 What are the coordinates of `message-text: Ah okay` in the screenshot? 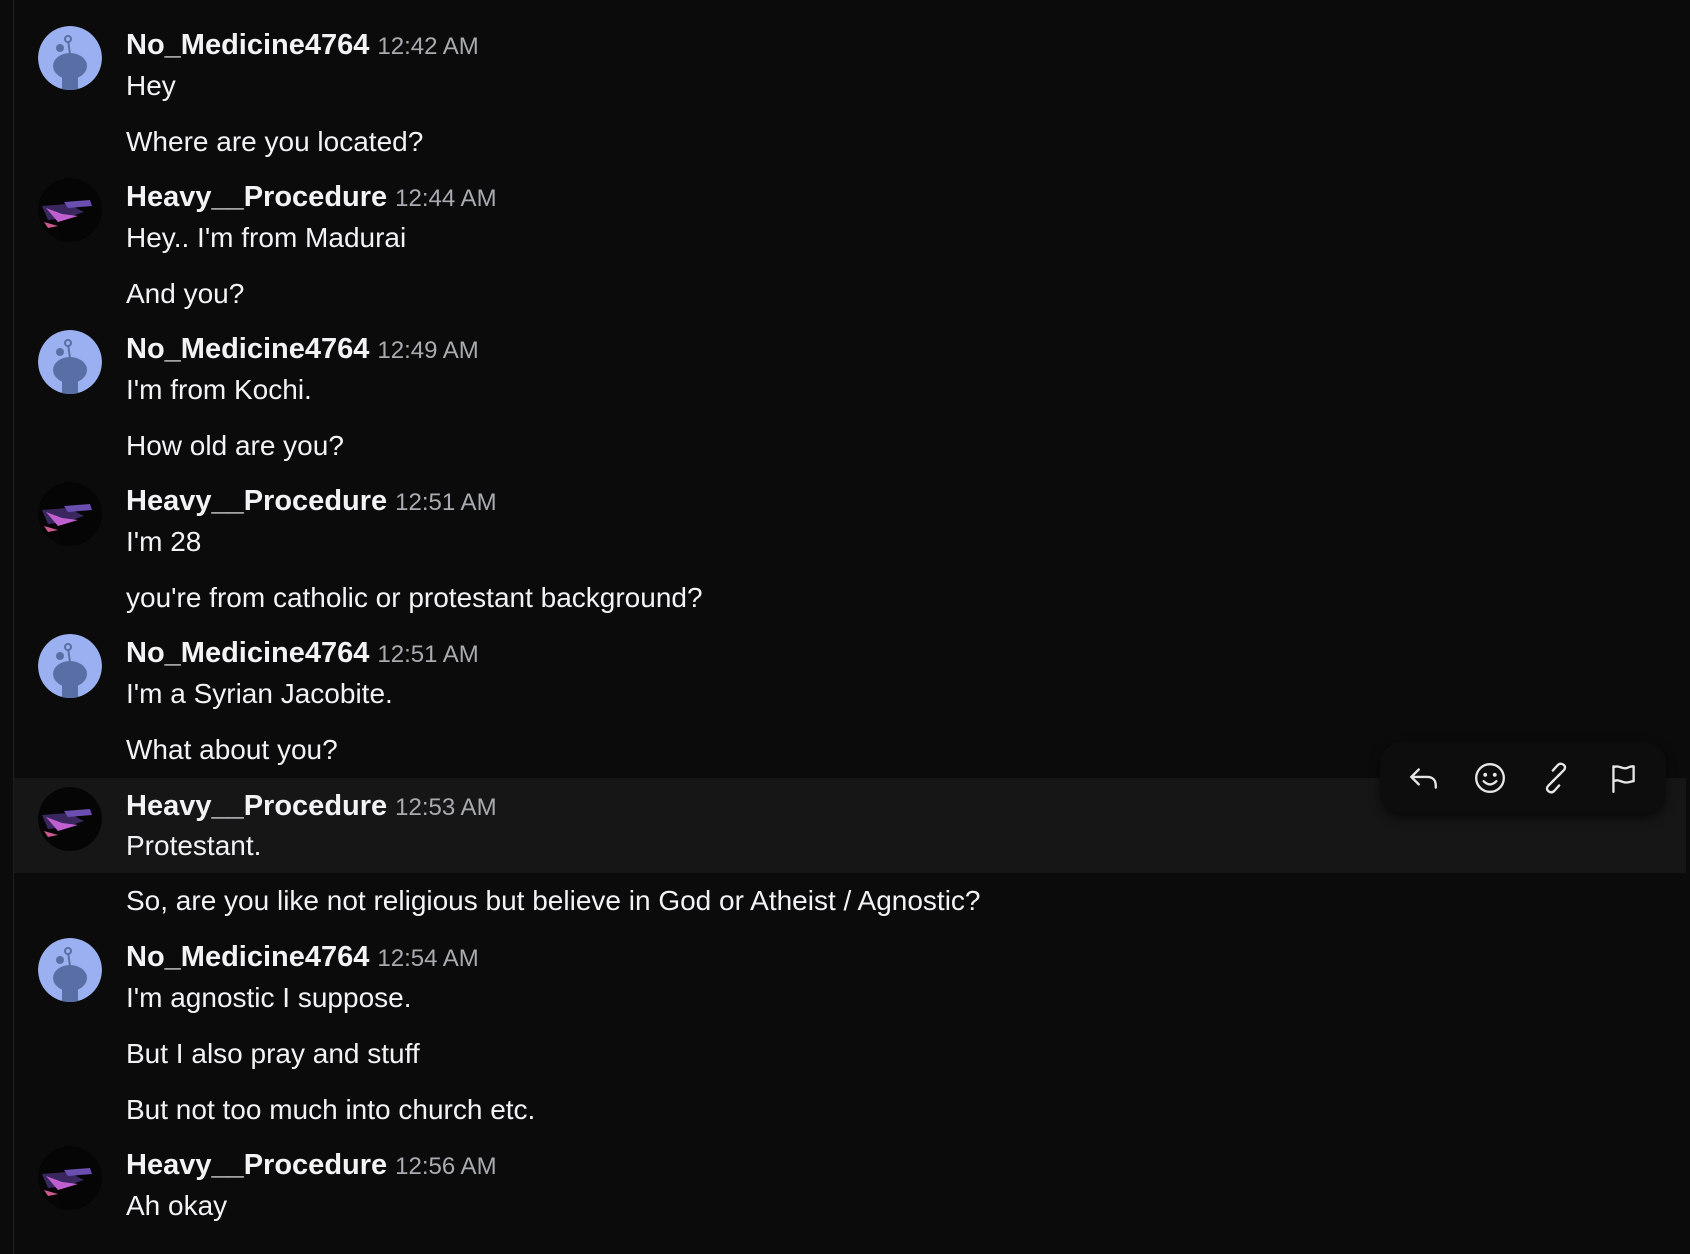 It's located at (177, 1205).